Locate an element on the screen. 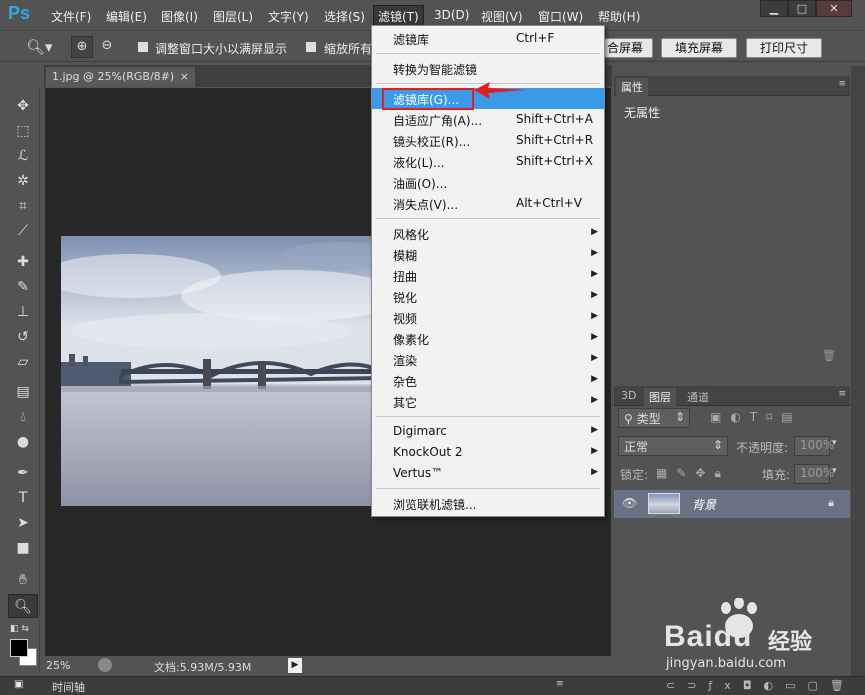 This screenshot has width=865, height=695. opacity-arrow-icon: ▾ is located at coordinates (834, 443).